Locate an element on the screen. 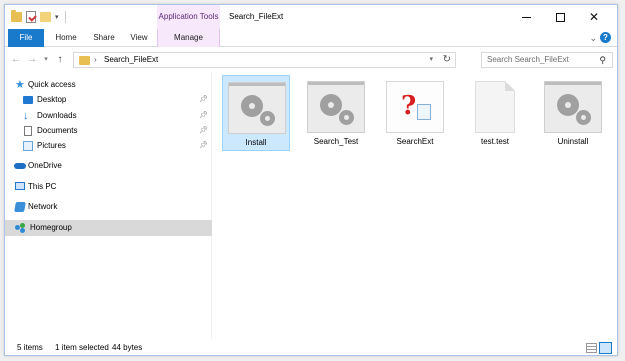  sidebar-item-label: Documents is located at coordinates (57, 130).